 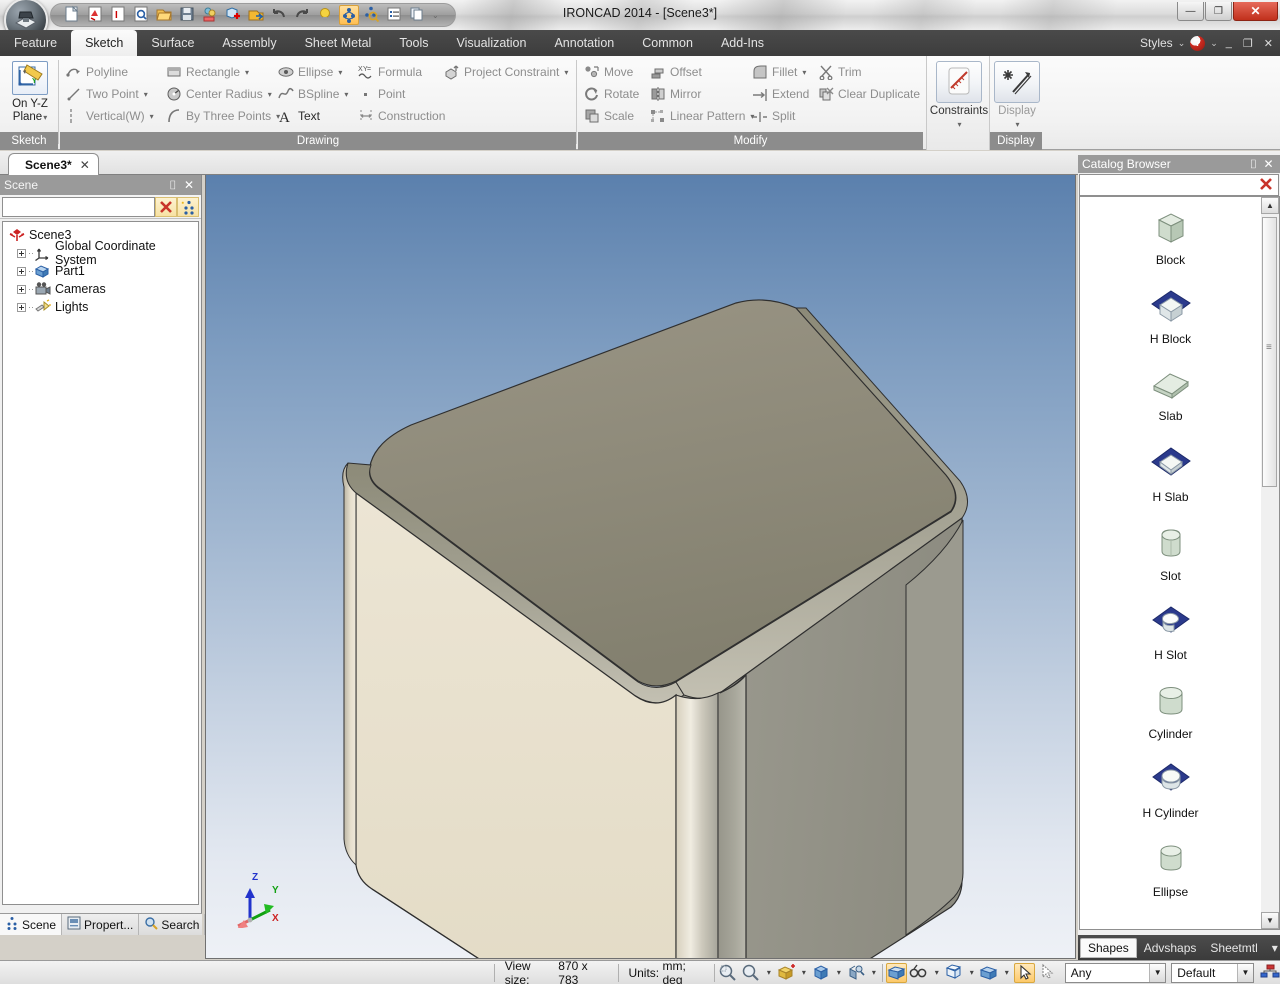 I want to click on view-orientation-icon, so click(x=821, y=973).